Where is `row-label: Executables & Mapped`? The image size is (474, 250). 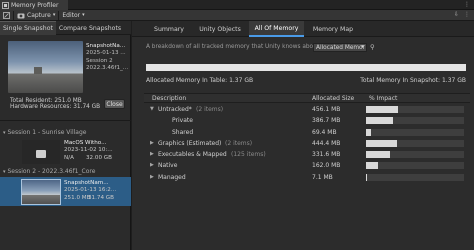
row-label: Executables & Mapped is located at coordinates (192, 155).